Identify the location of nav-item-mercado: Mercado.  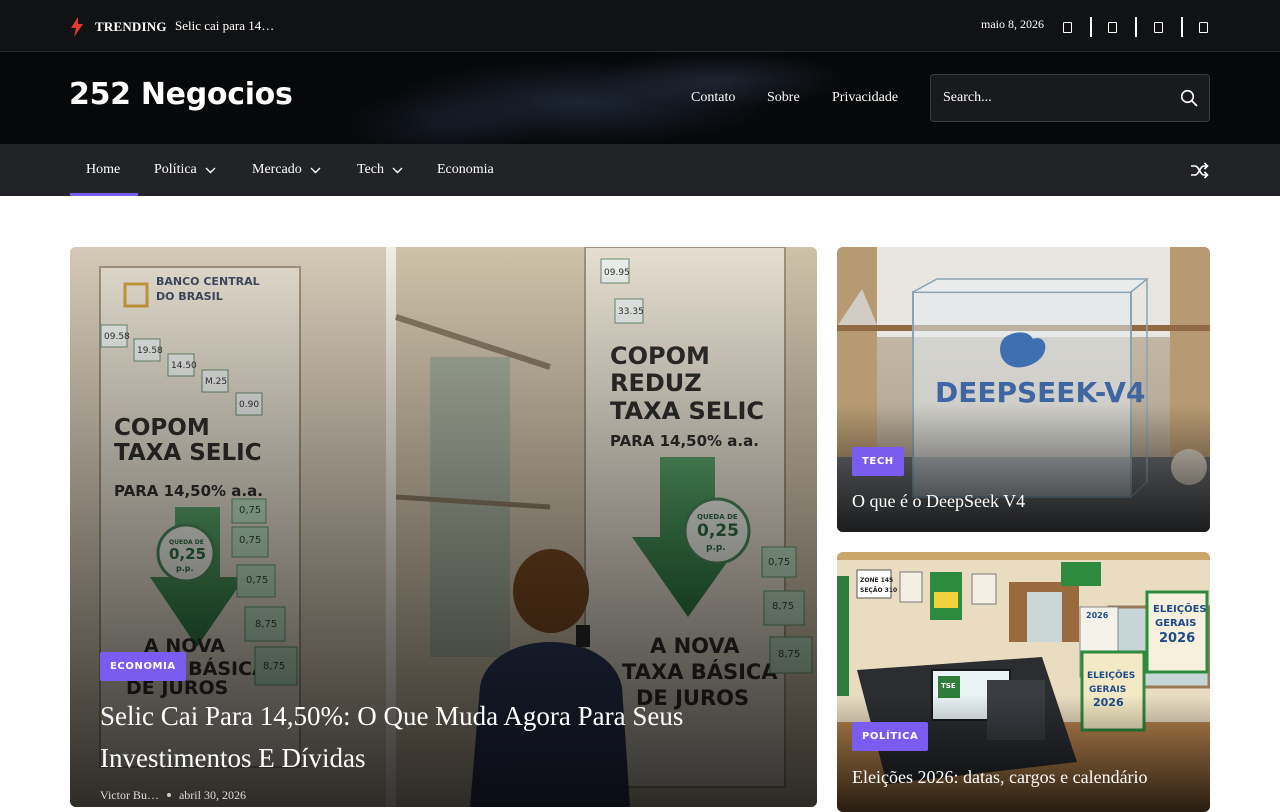
(286, 170).